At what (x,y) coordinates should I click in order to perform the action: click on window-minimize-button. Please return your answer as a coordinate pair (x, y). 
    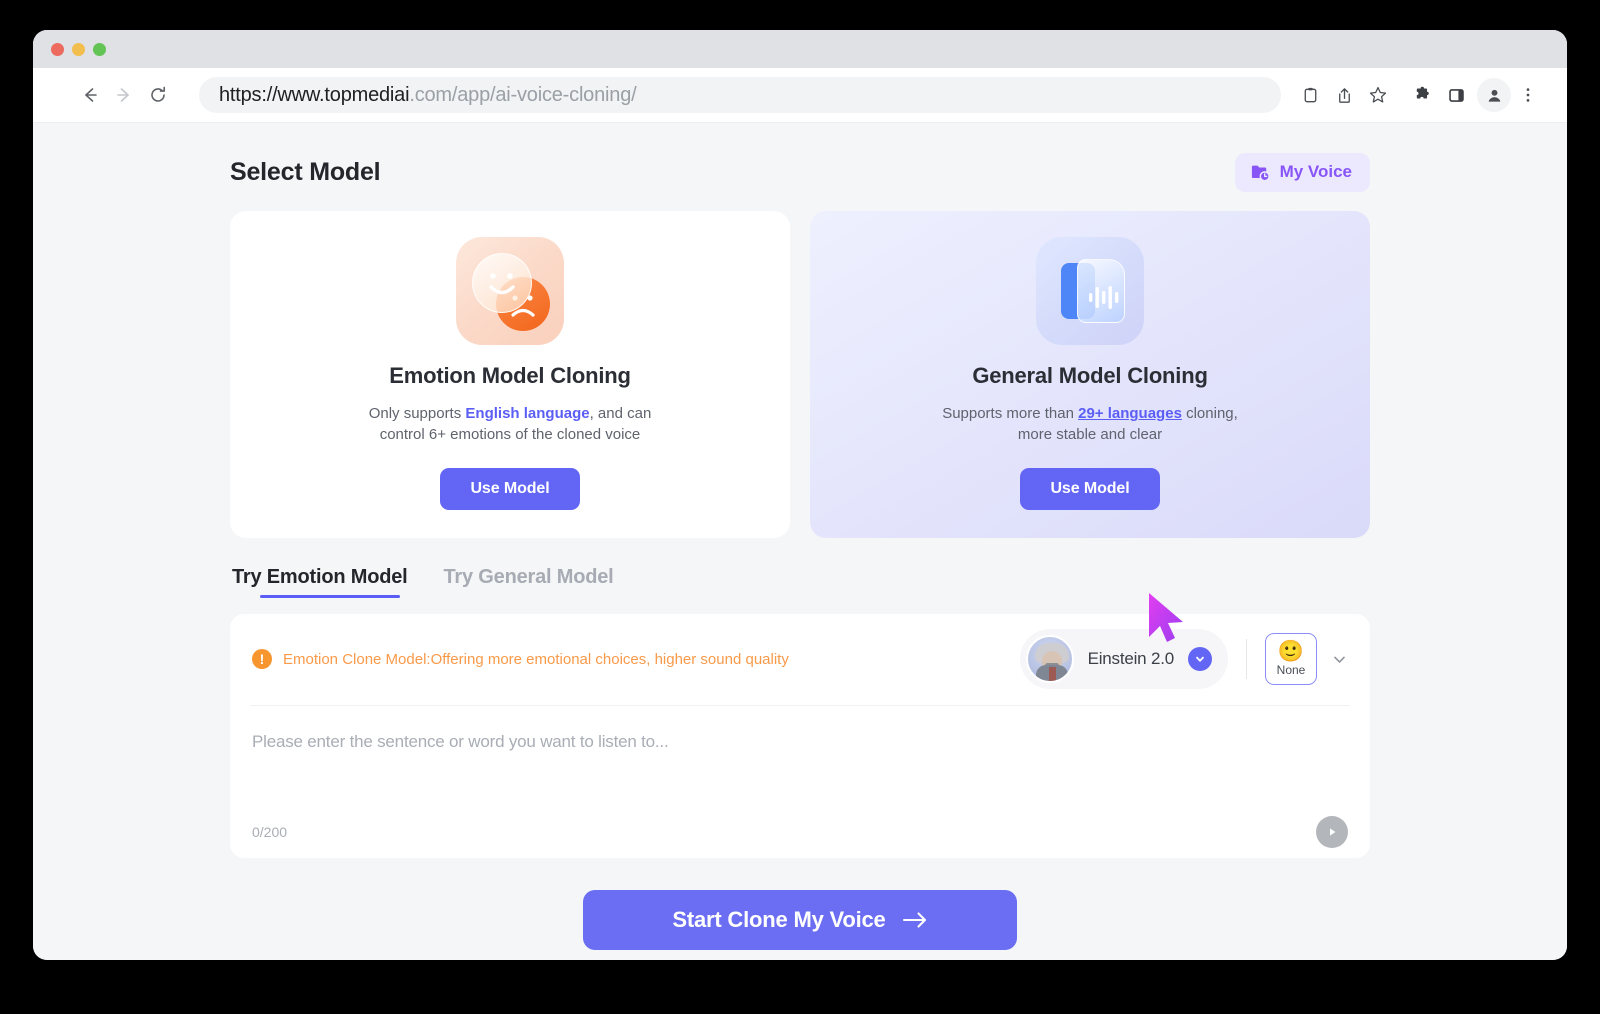
    Looking at the image, I should click on (78, 49).